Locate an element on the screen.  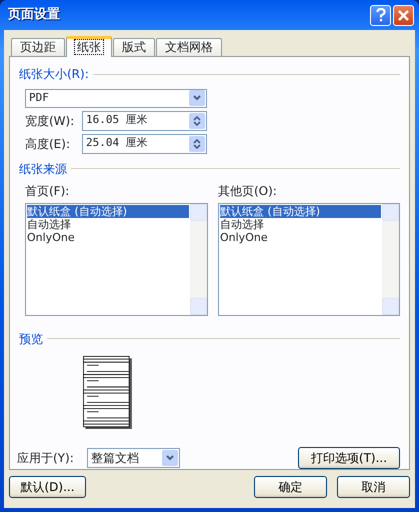
apply-to-label: 应用于(Y): is located at coordinates (46, 458).